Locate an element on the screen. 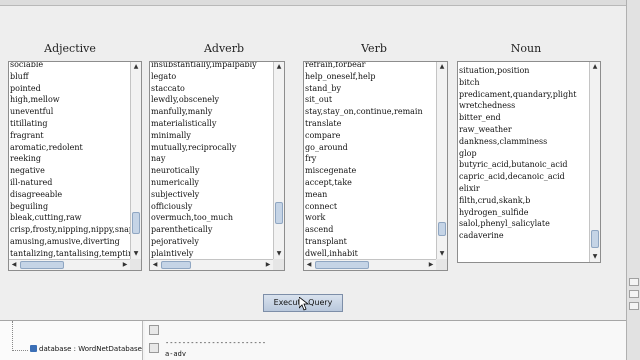 The height and width of the screenshot is (360, 640). list-item: dwell,inhabit is located at coordinates (370, 253).